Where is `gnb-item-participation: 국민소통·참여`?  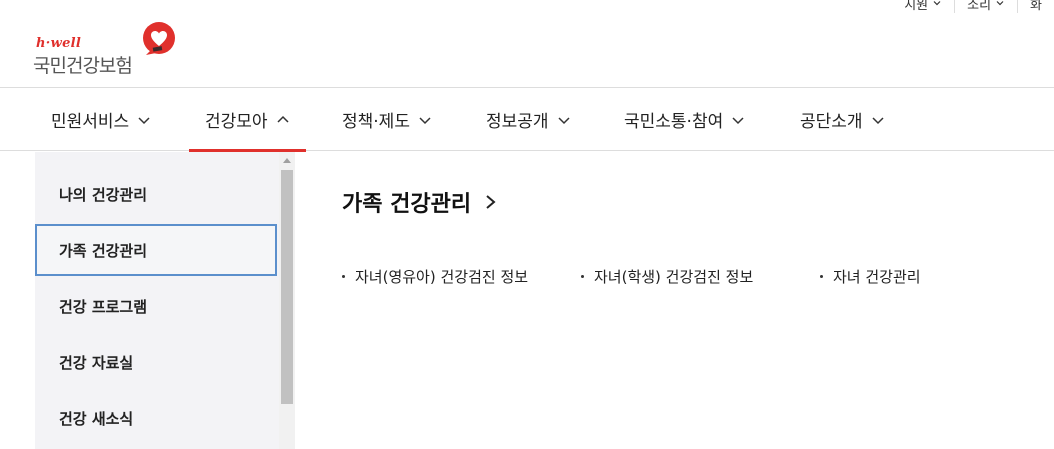 gnb-item-participation: 국민소통·참여 is located at coordinates (684, 119).